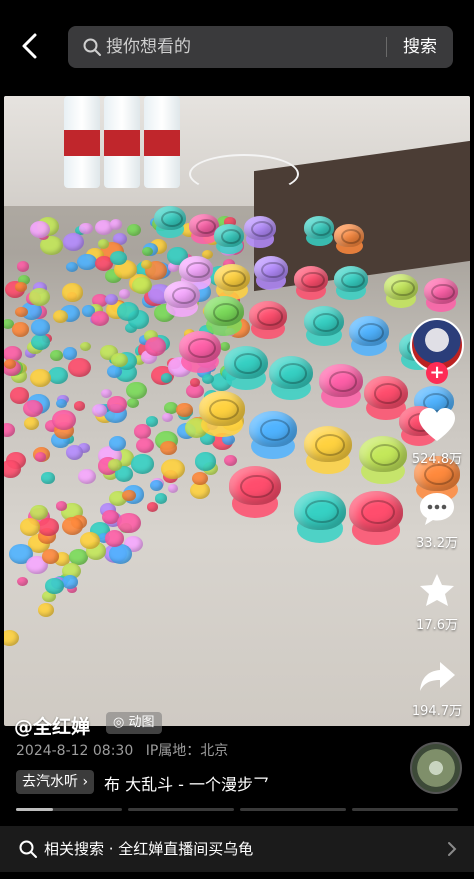  What do you see at coordinates (437, 676) in the screenshot?
I see `share-arrow-icon` at bounding box center [437, 676].